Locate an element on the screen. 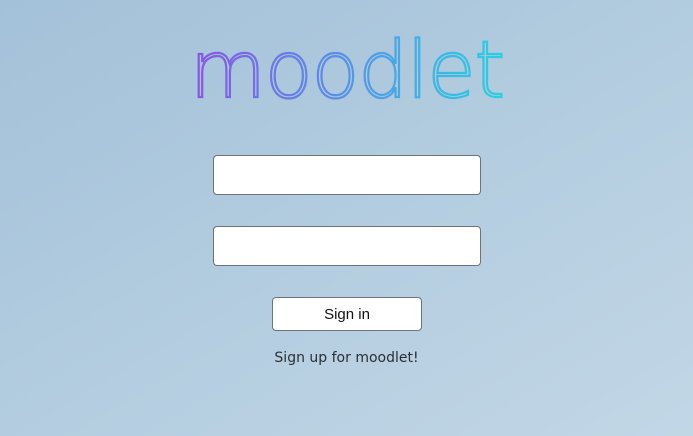 Image resolution: width=693 pixels, height=436 pixels. logo-wordmark: moodlet is located at coordinates (346, 68).